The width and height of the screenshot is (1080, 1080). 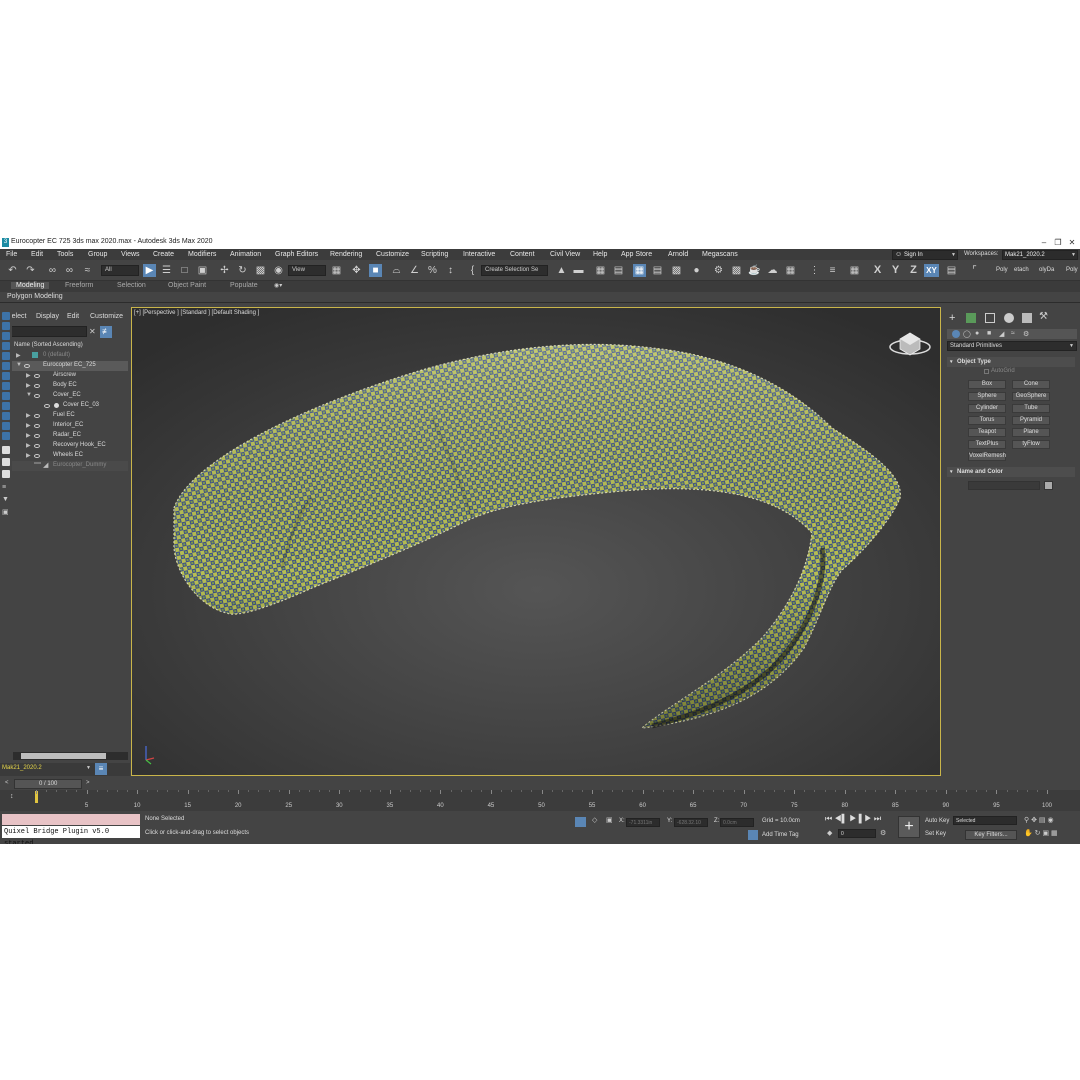 I want to click on tab-modeling: Modeling, so click(x=30, y=285).